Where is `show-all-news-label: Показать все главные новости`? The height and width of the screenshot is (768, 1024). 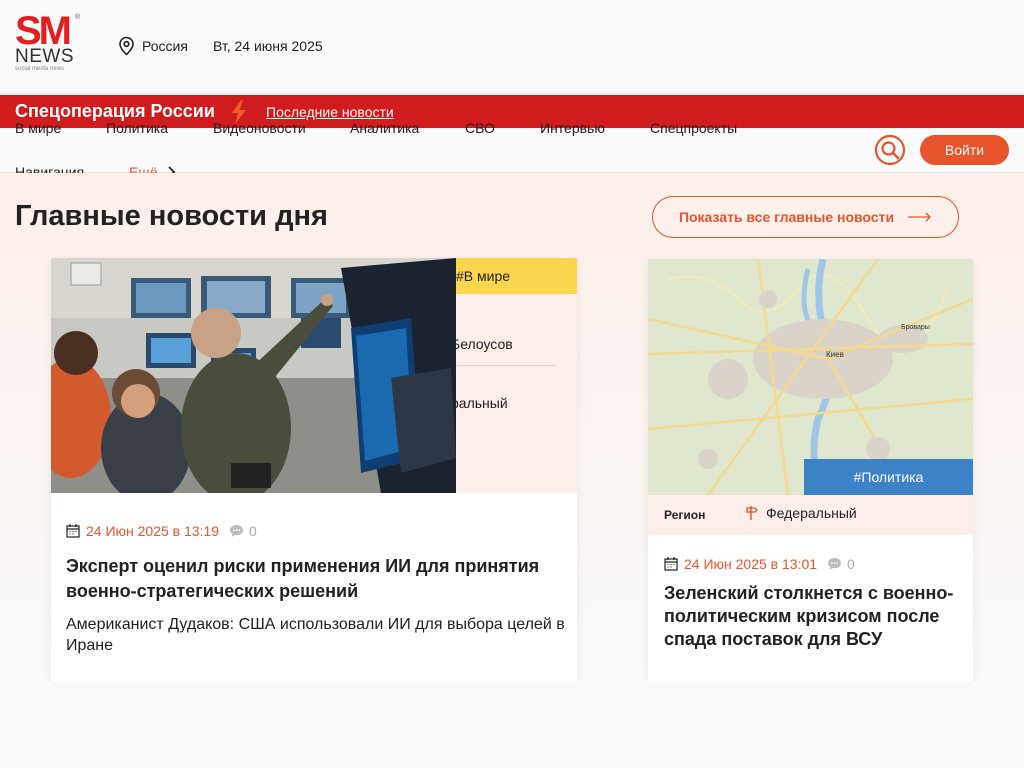 show-all-news-label: Показать все главные новости is located at coordinates (786, 217).